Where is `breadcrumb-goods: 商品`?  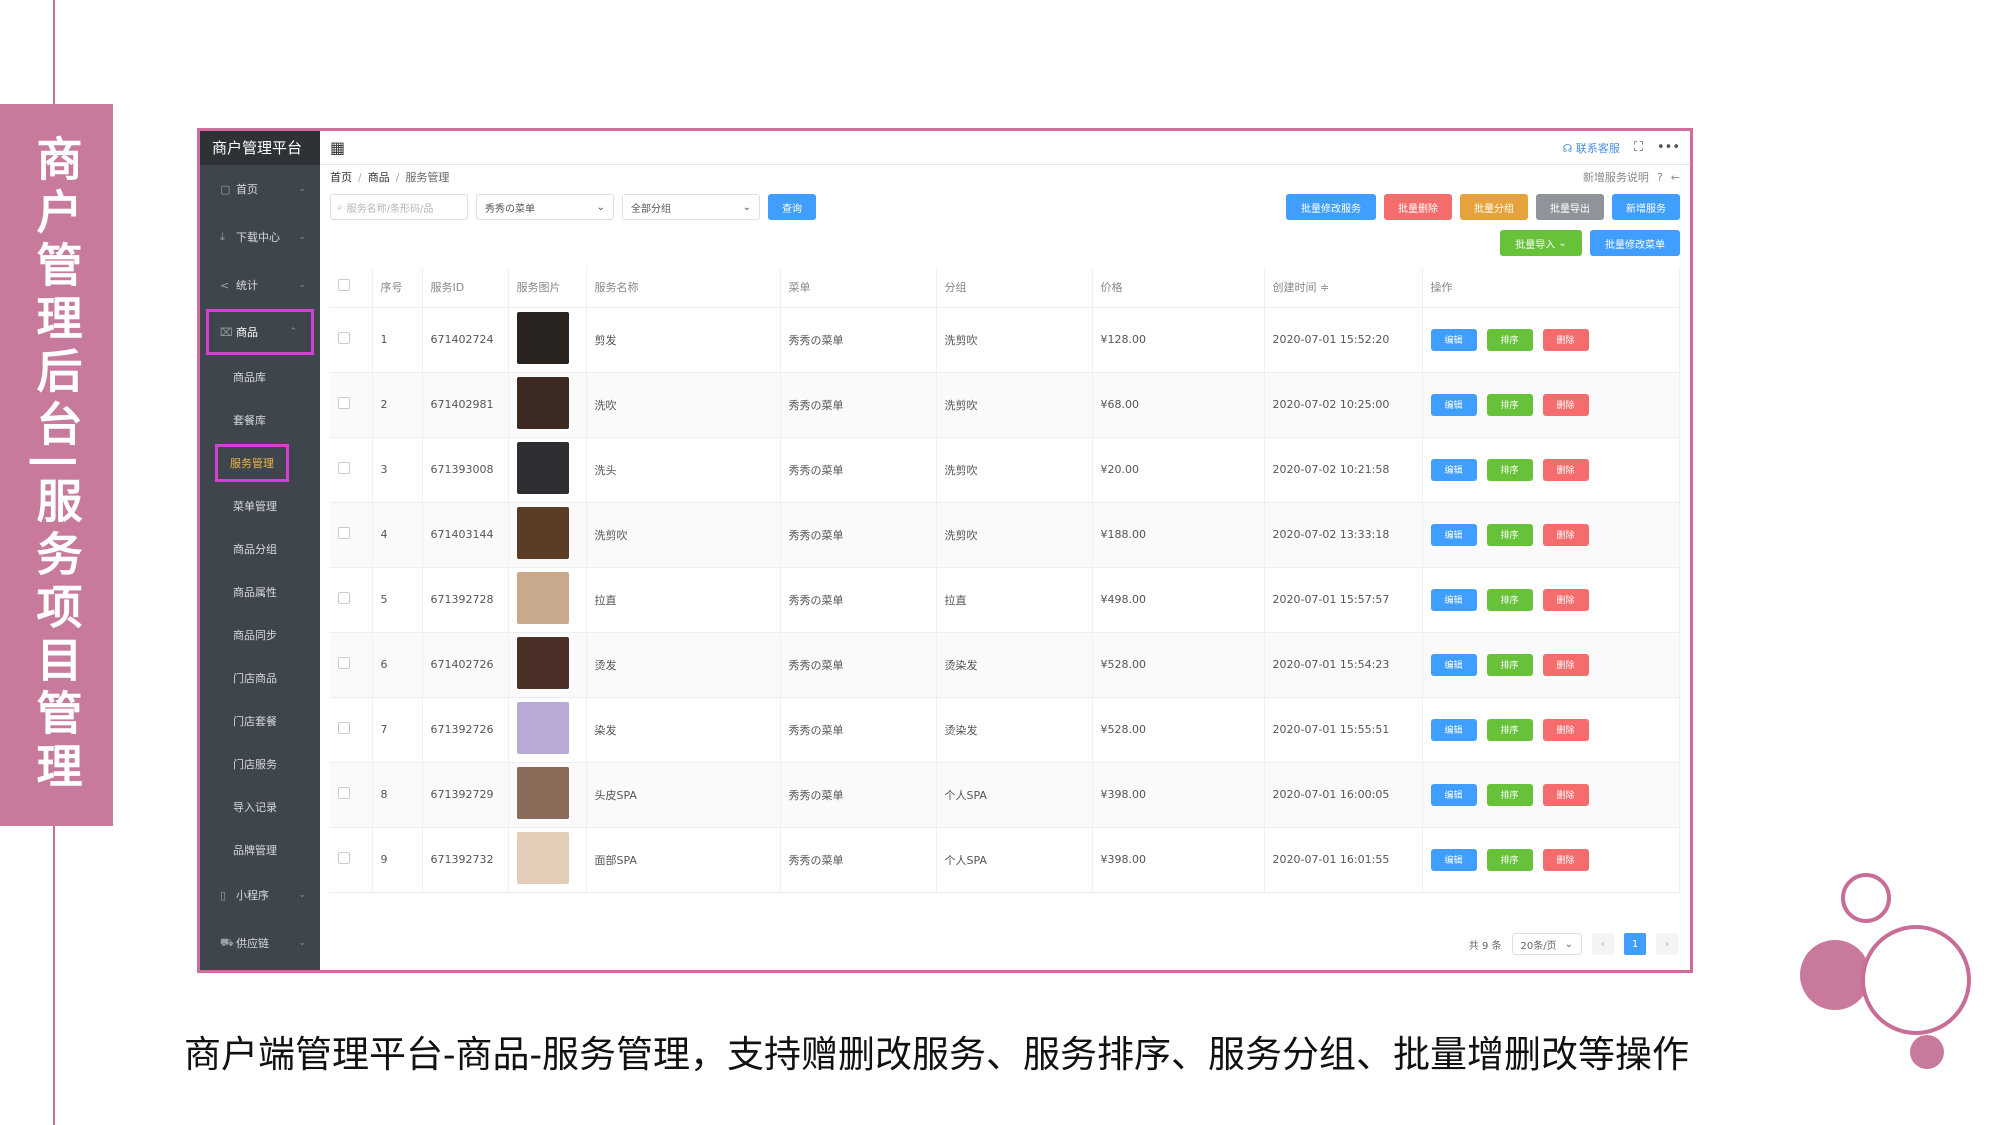 breadcrumb-goods: 商品 is located at coordinates (379, 177).